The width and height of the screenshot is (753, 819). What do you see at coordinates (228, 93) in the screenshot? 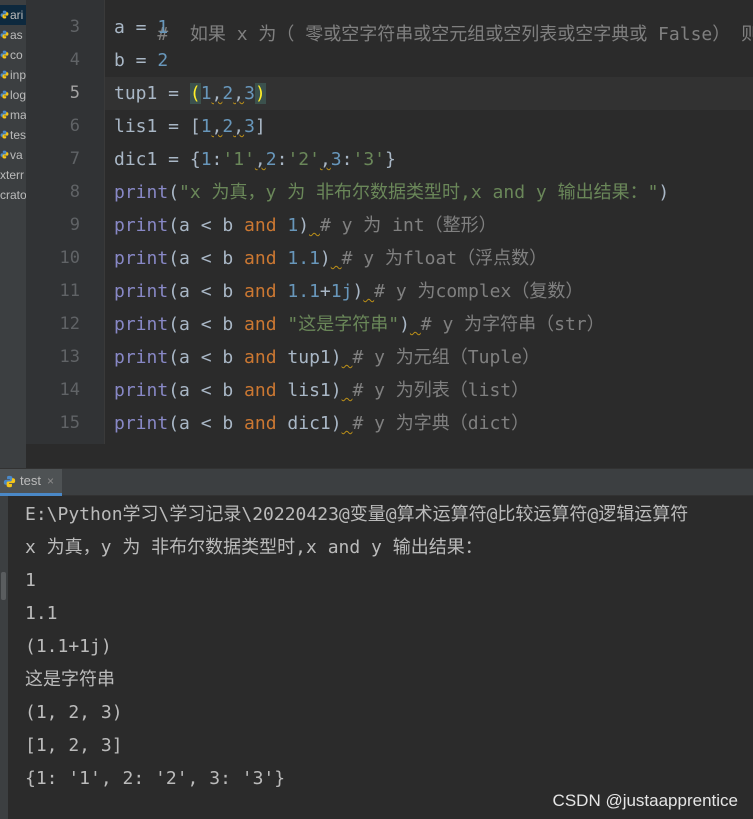
I see `code-token: 2` at bounding box center [228, 93].